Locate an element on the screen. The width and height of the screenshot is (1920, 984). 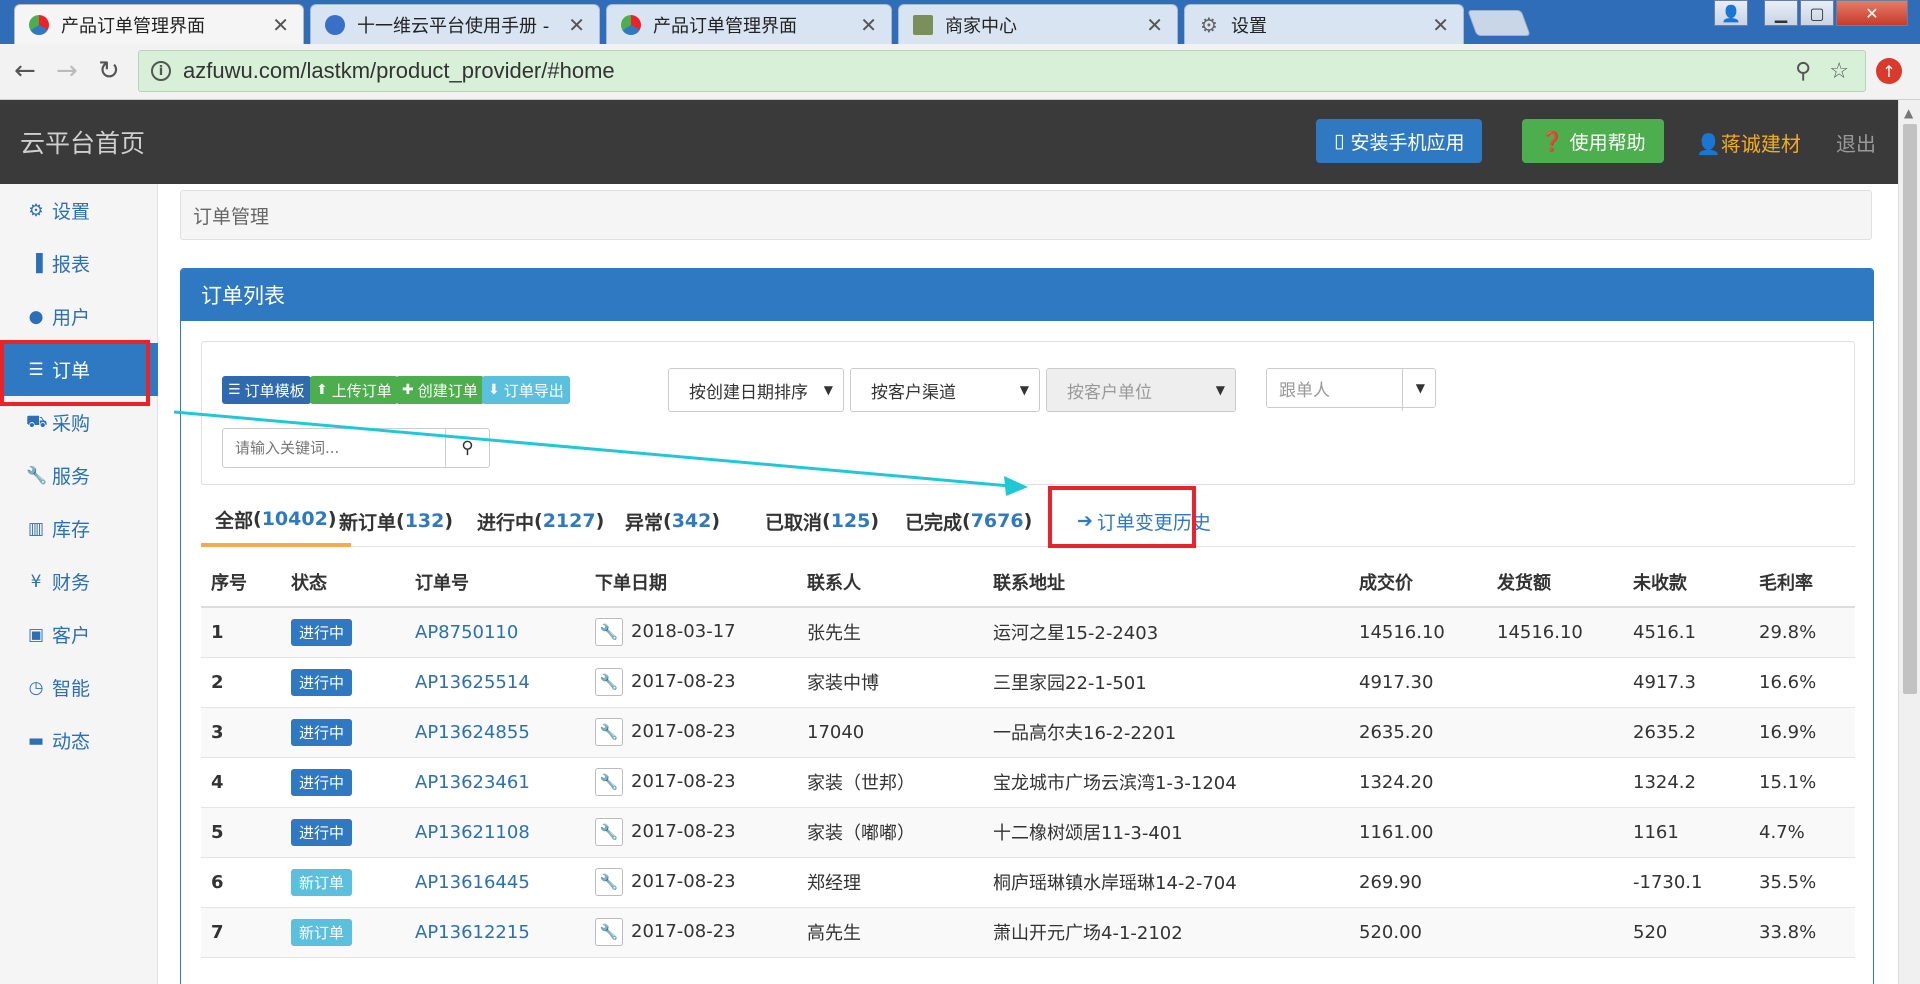
bookmark-star-icon: ☆ is located at coordinates (1839, 71).